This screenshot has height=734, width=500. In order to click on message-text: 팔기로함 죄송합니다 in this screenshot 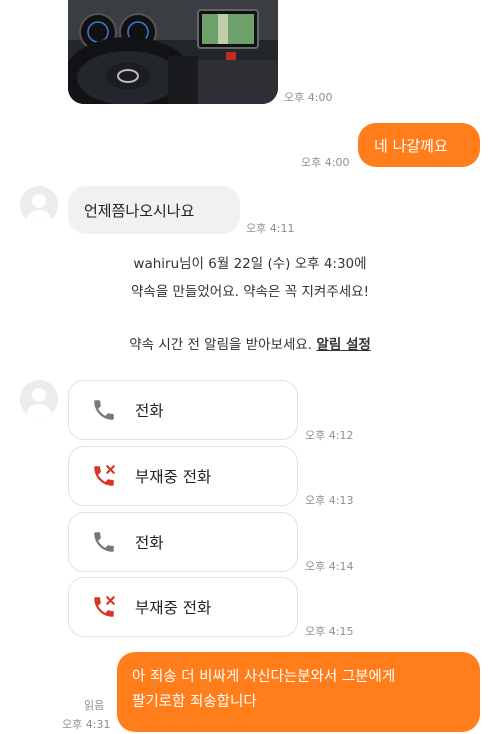, I will do `click(194, 702)`.